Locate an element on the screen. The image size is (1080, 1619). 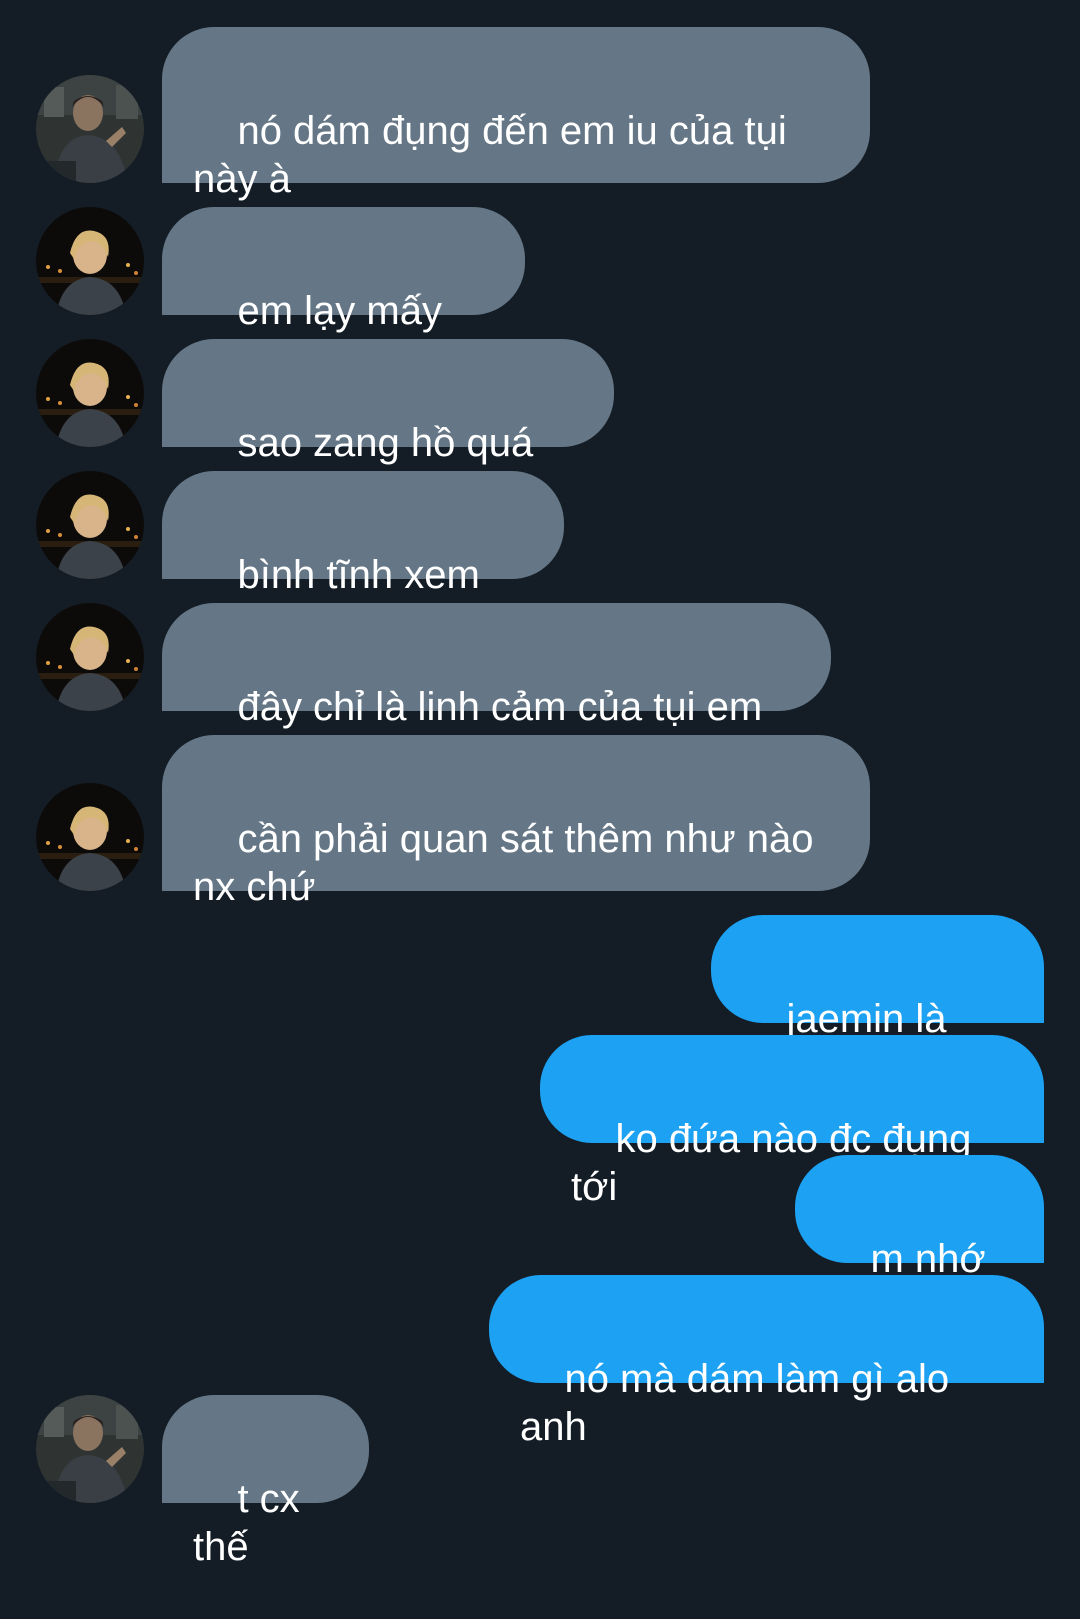
incoming-message-bubble: đây chỉ là linh cảm của tụi em th is located at coordinates (496, 690).